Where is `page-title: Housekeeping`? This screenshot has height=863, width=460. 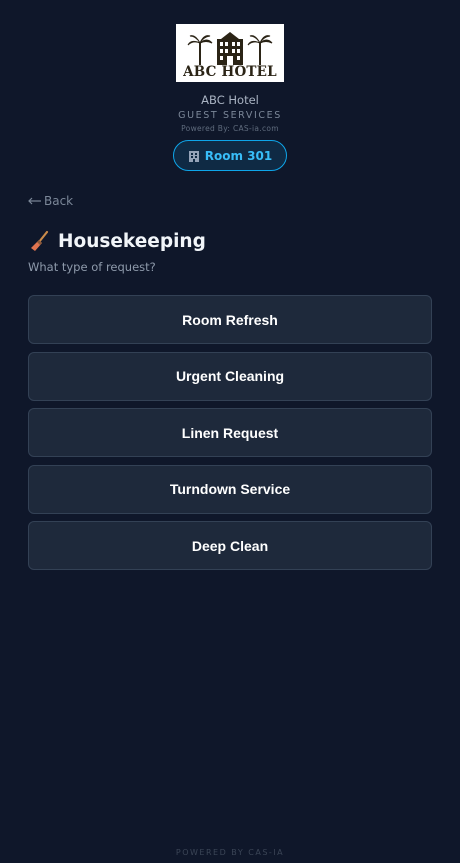 page-title: Housekeeping is located at coordinates (132, 241).